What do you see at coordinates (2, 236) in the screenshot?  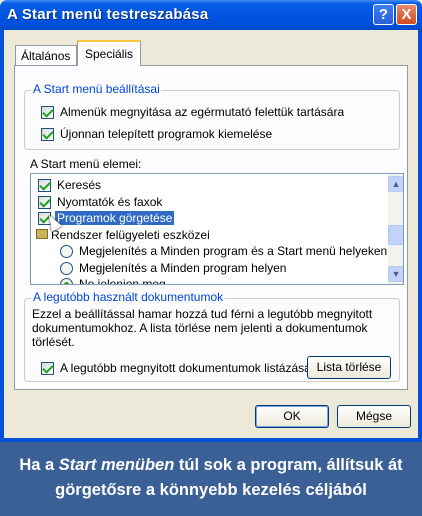 I see `window-frame-left` at bounding box center [2, 236].